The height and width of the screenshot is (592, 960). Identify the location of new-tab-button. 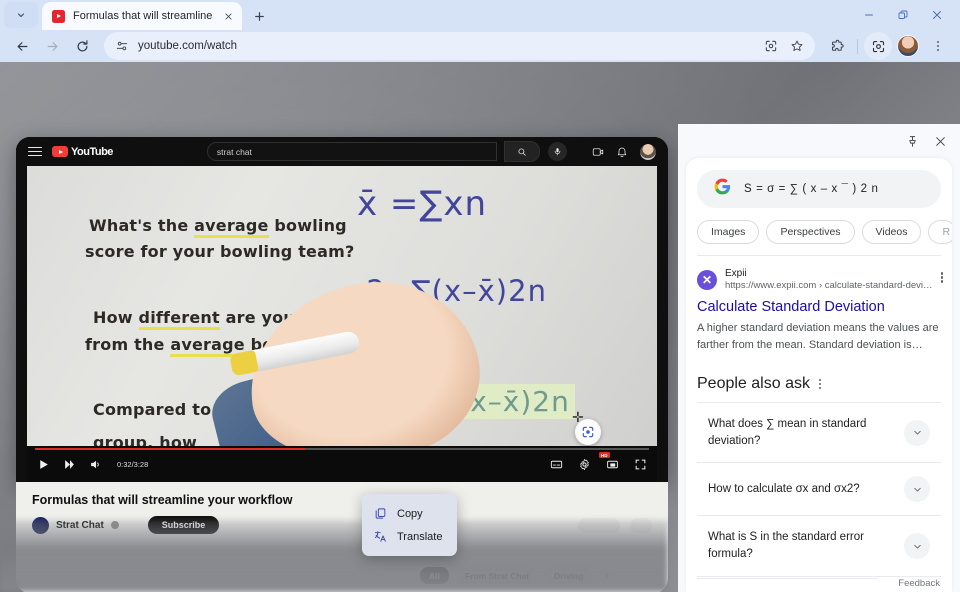
(259, 16).